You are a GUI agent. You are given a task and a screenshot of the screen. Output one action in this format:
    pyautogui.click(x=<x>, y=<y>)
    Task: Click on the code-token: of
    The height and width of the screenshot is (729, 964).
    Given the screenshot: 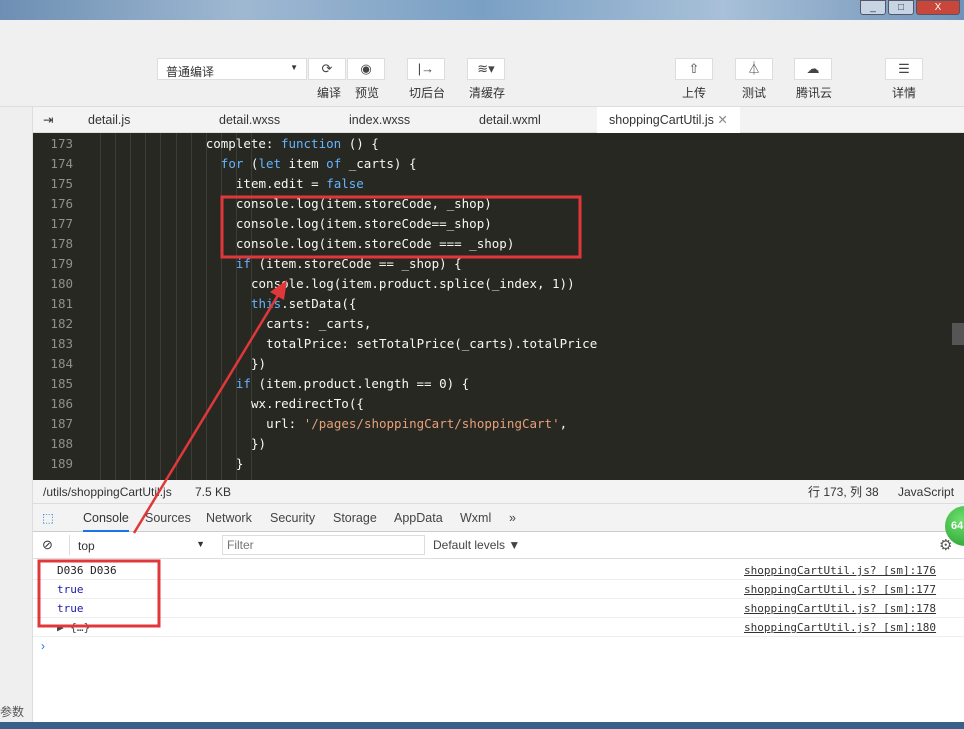 What is the action you would take?
    pyautogui.click(x=334, y=163)
    